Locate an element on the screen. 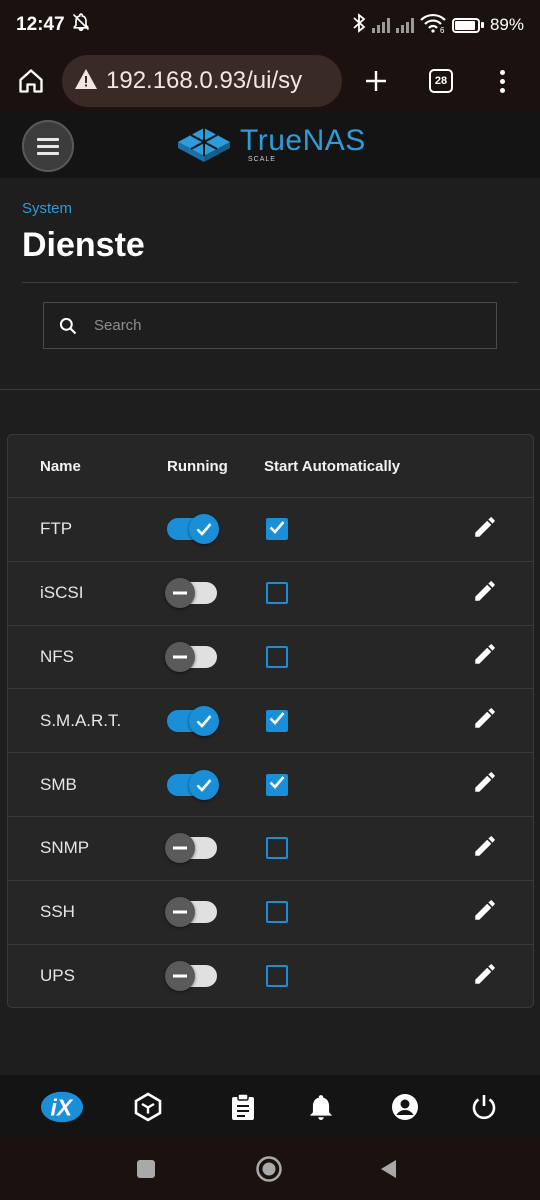  table-row: UPS is located at coordinates (270, 976).